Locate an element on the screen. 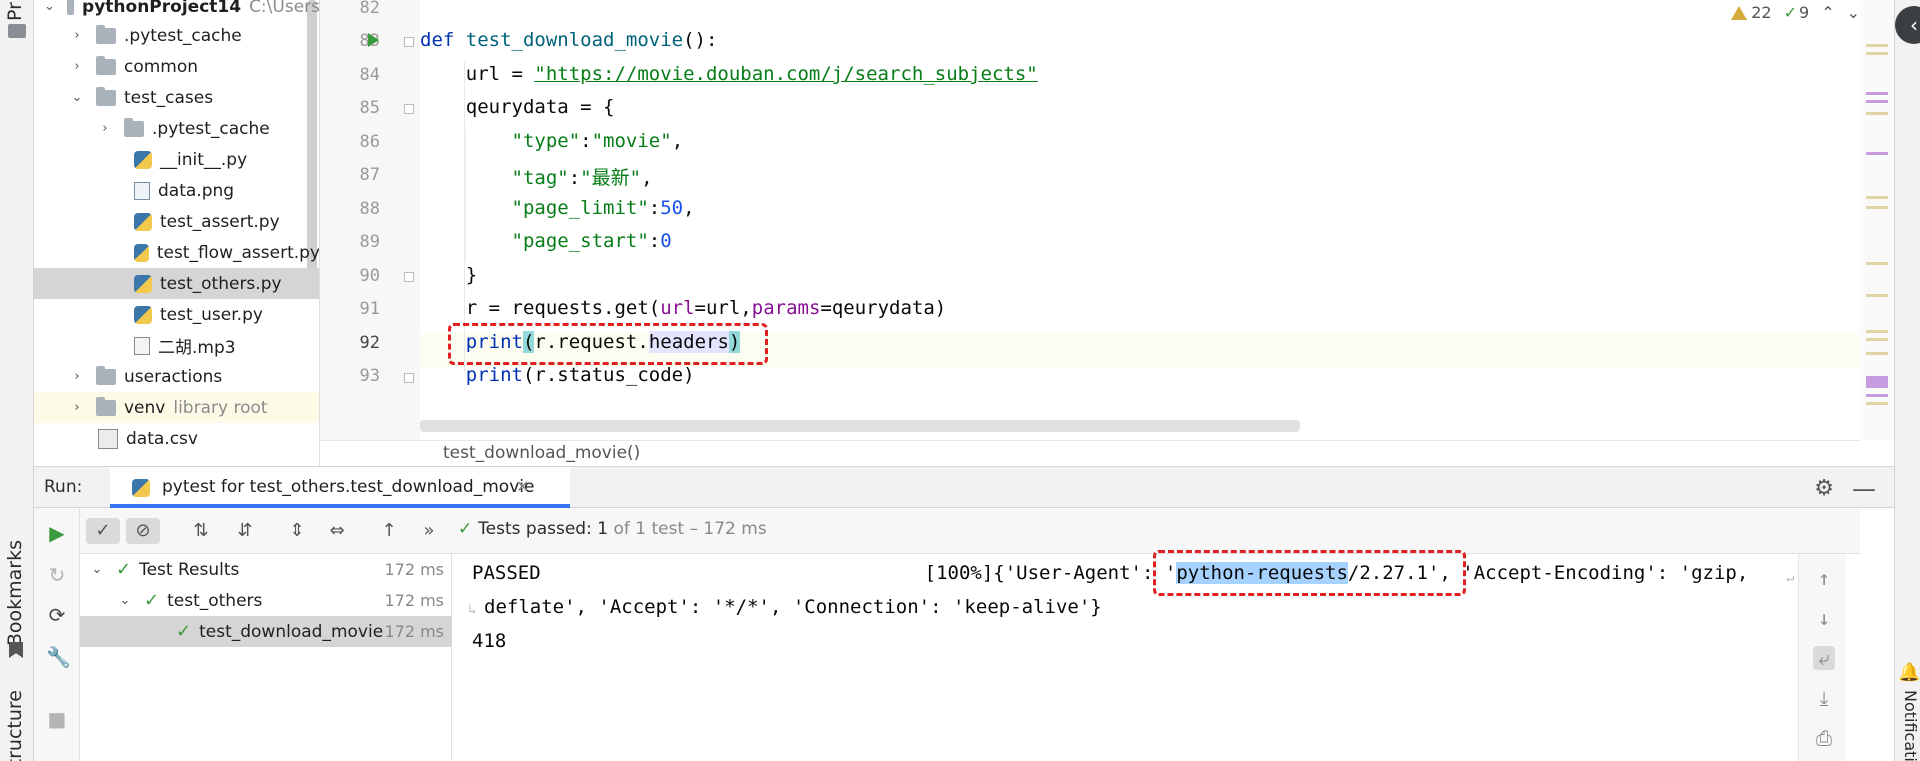  tree-item-data-png: data.png is located at coordinates (176, 190).